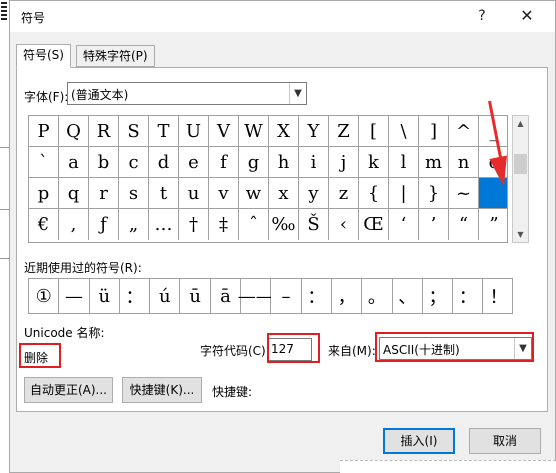  Describe the element at coordinates (464, 224) in the screenshot. I see `symbol-cell: “` at that location.